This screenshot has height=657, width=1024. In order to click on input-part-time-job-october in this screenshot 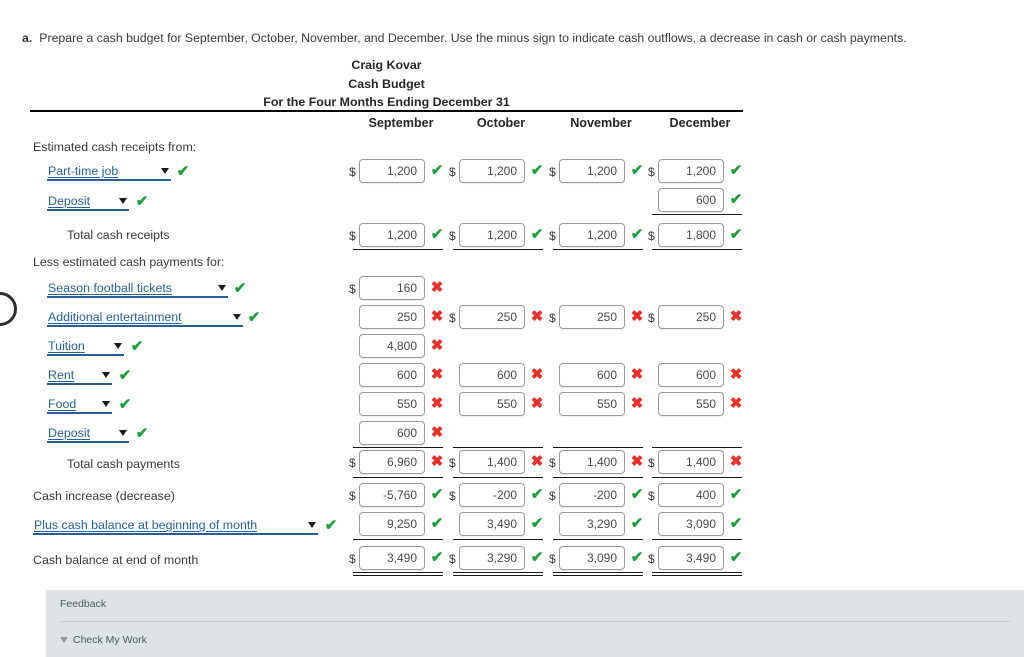, I will do `click(492, 171)`.